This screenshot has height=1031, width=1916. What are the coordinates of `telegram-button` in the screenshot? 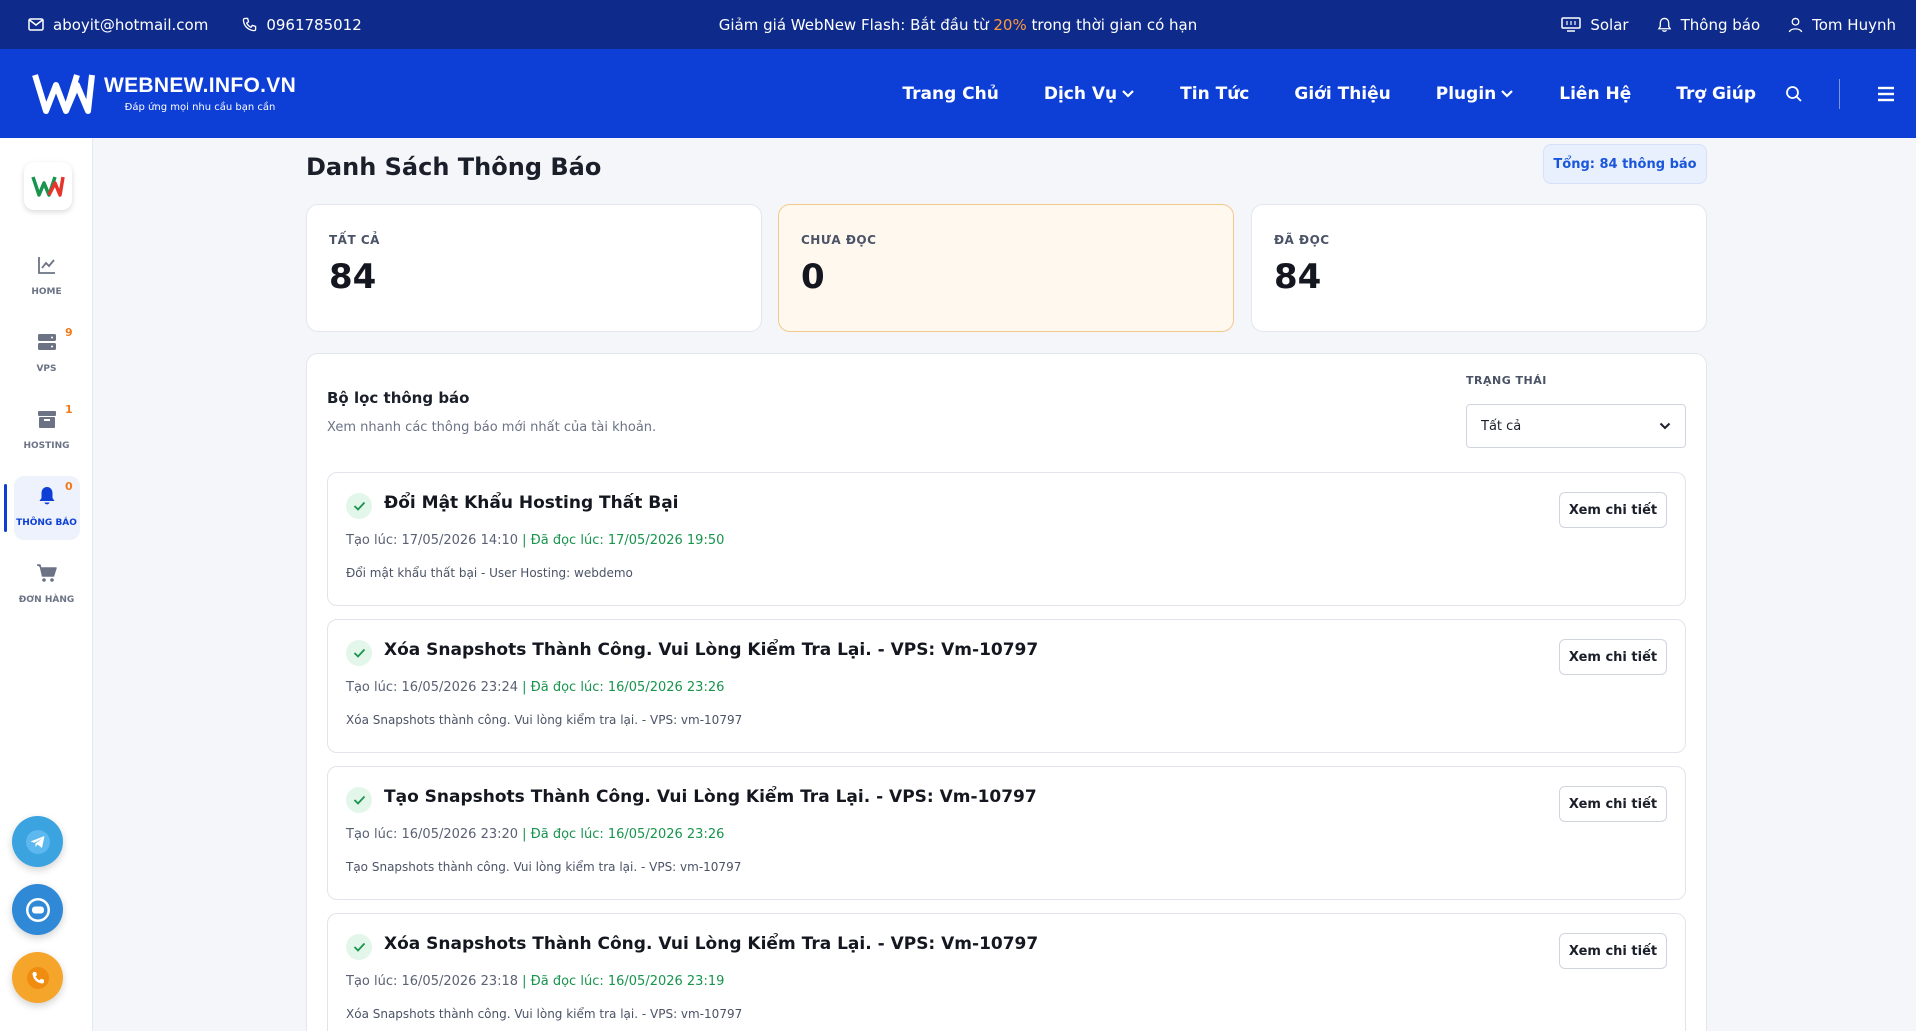 It's located at (37, 841).